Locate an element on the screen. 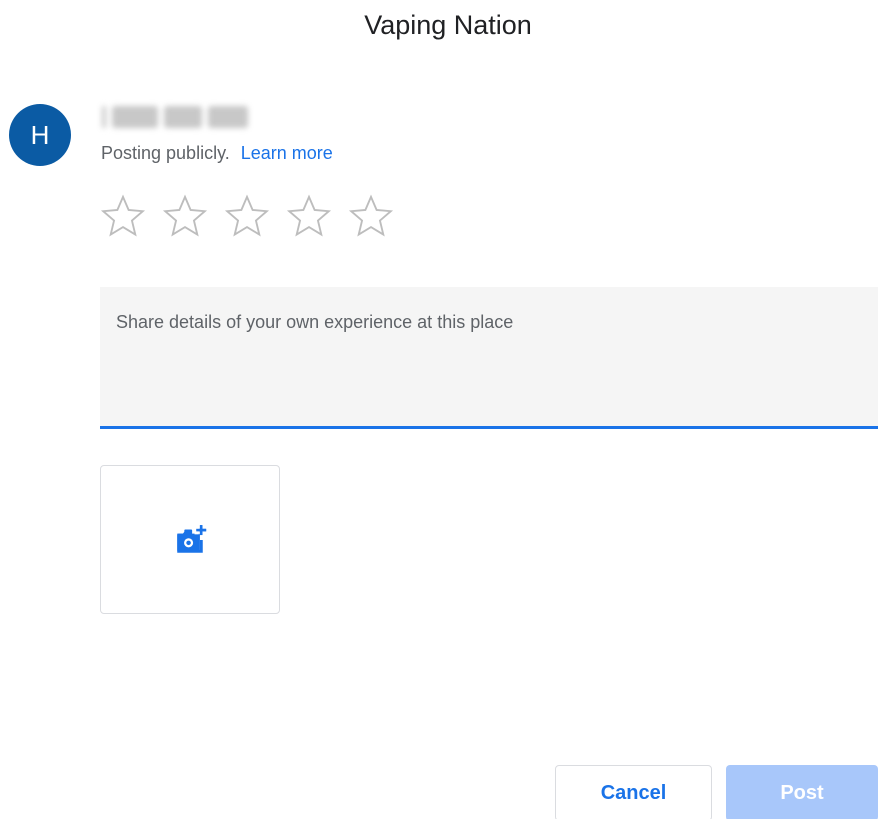 The height and width of the screenshot is (819, 878). posting-notice: Posting publicly. Learn more is located at coordinates (217, 153).